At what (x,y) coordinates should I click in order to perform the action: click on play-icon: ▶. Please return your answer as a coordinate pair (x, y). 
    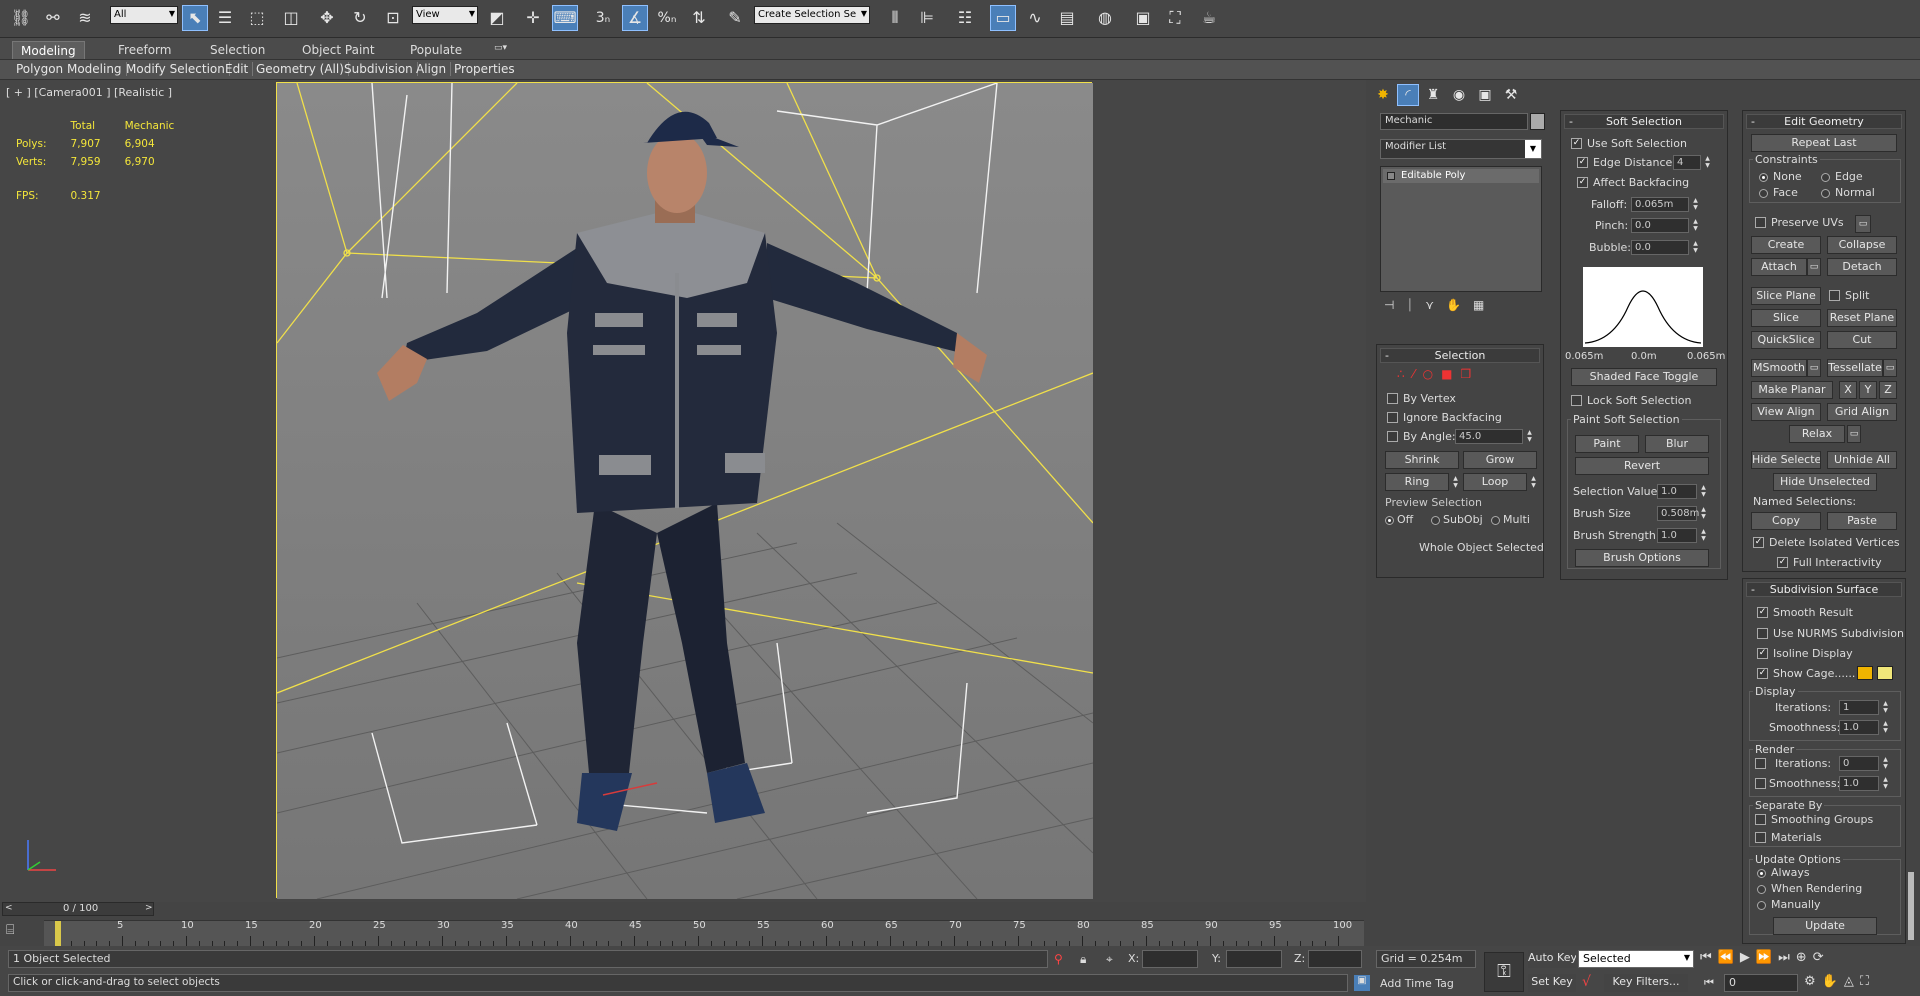
    Looking at the image, I should click on (1748, 957).